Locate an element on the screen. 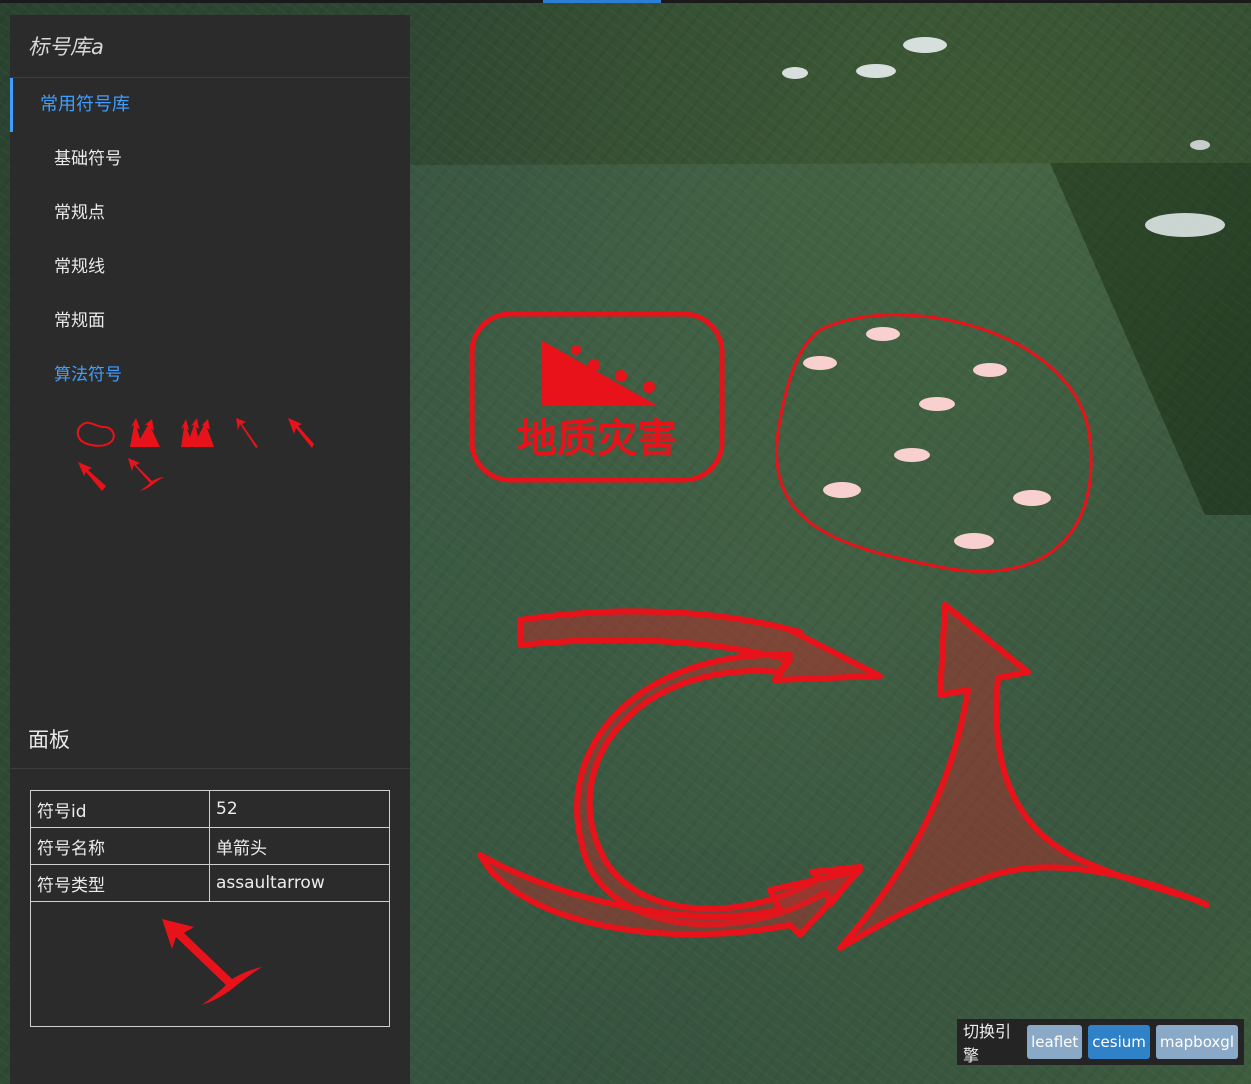 This screenshot has width=1251, height=1084. symbol-properties-table: 符号id 52 符号名称 单箭头 符号类型 assaultarrow is located at coordinates (210, 908).